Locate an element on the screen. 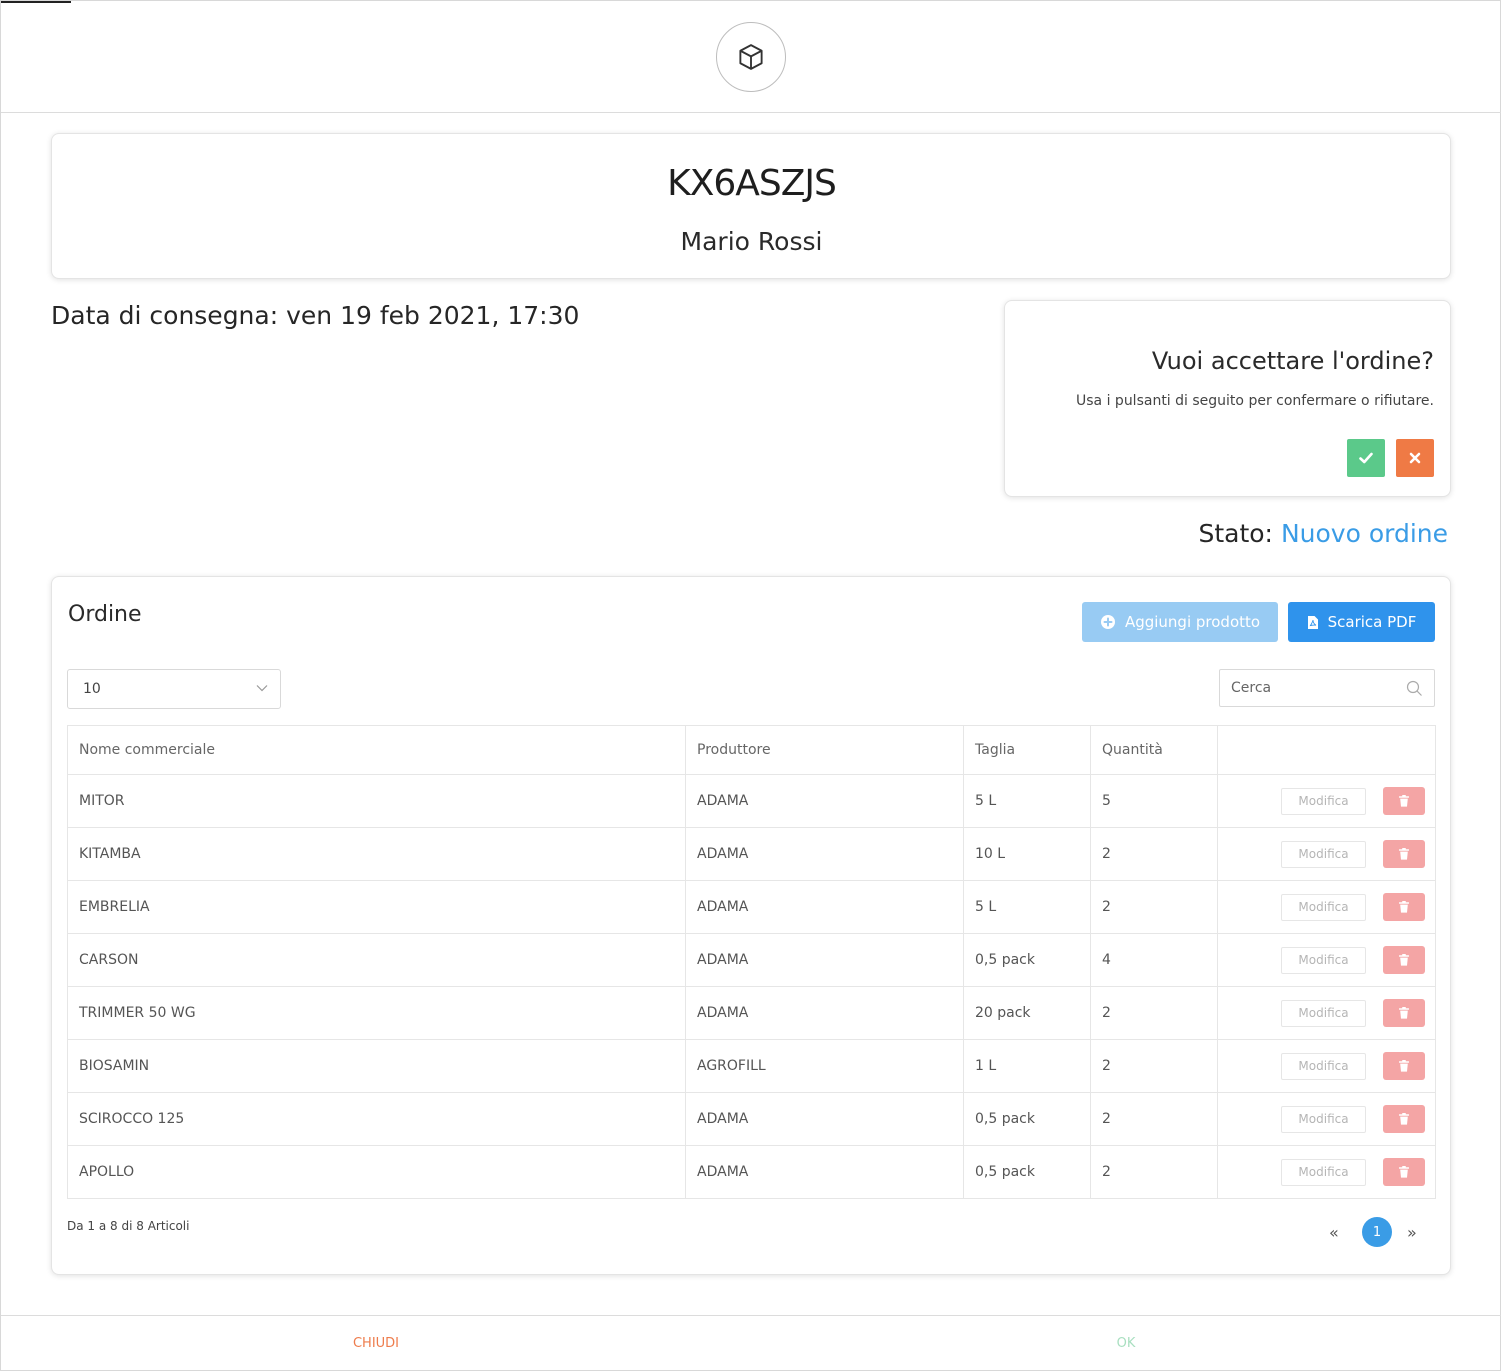  table-row: KITAMBA ADAMA 10 L 2 Modifica is located at coordinates (751, 854).